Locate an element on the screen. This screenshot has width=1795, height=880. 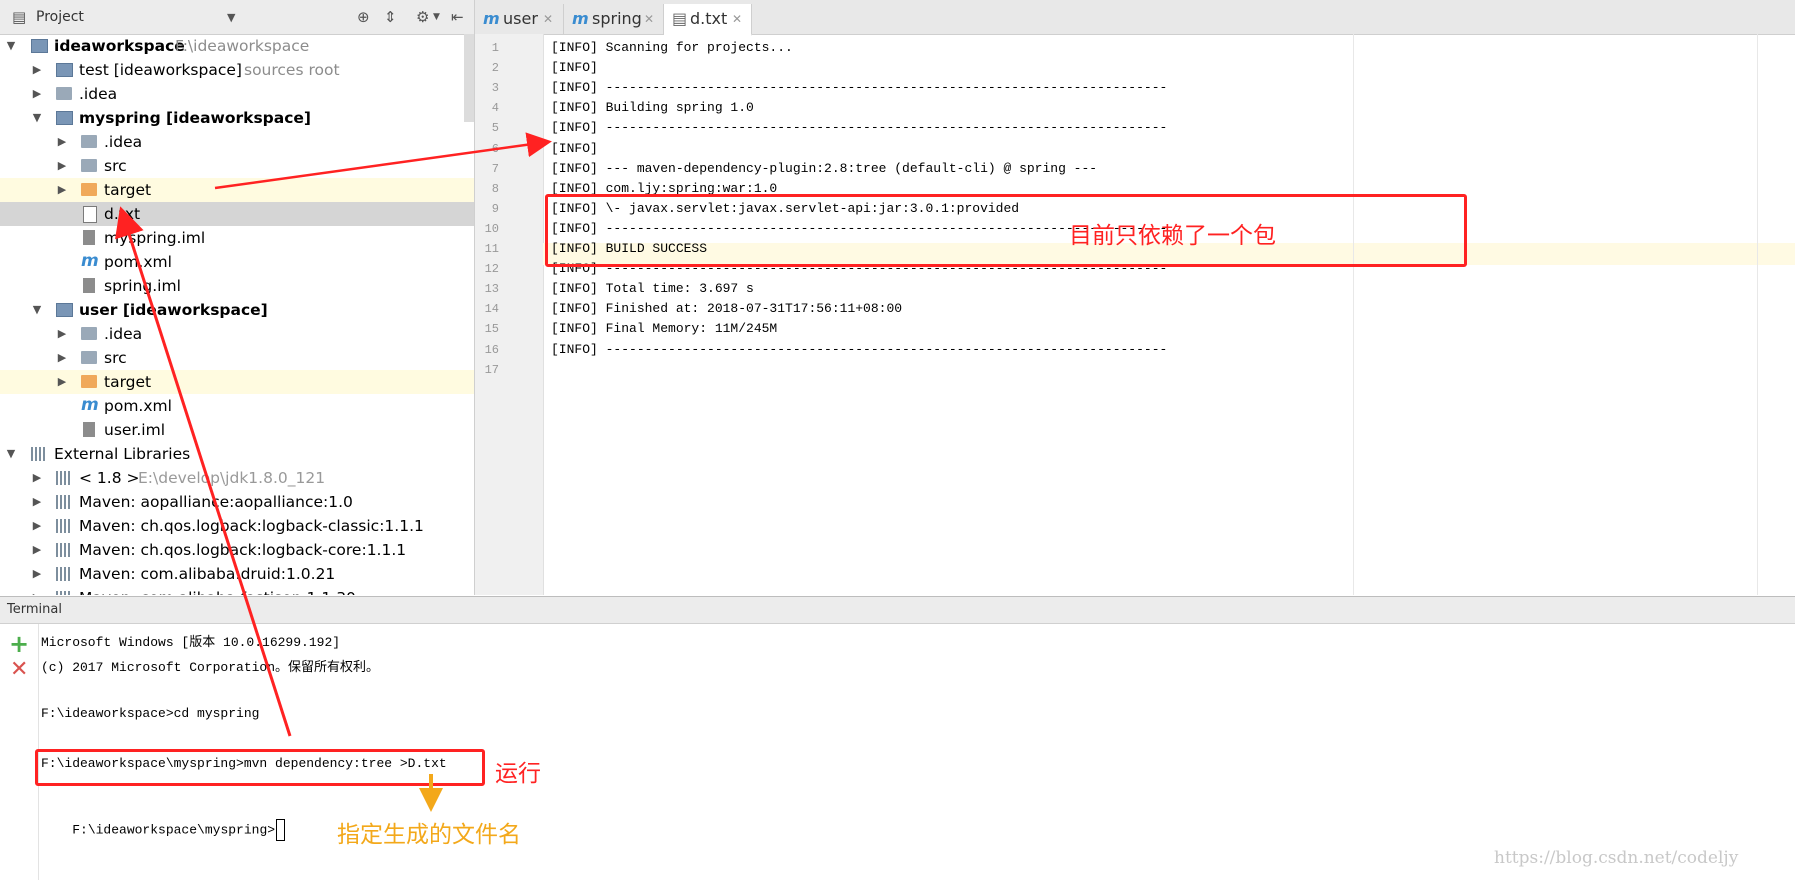
terminal-header: Terminal is located at coordinates (897, 610).